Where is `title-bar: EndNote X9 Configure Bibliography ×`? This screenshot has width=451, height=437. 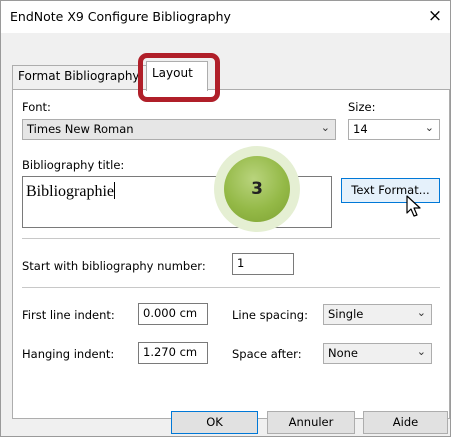 title-bar: EndNote X9 Configure Bibliography × is located at coordinates (225, 17).